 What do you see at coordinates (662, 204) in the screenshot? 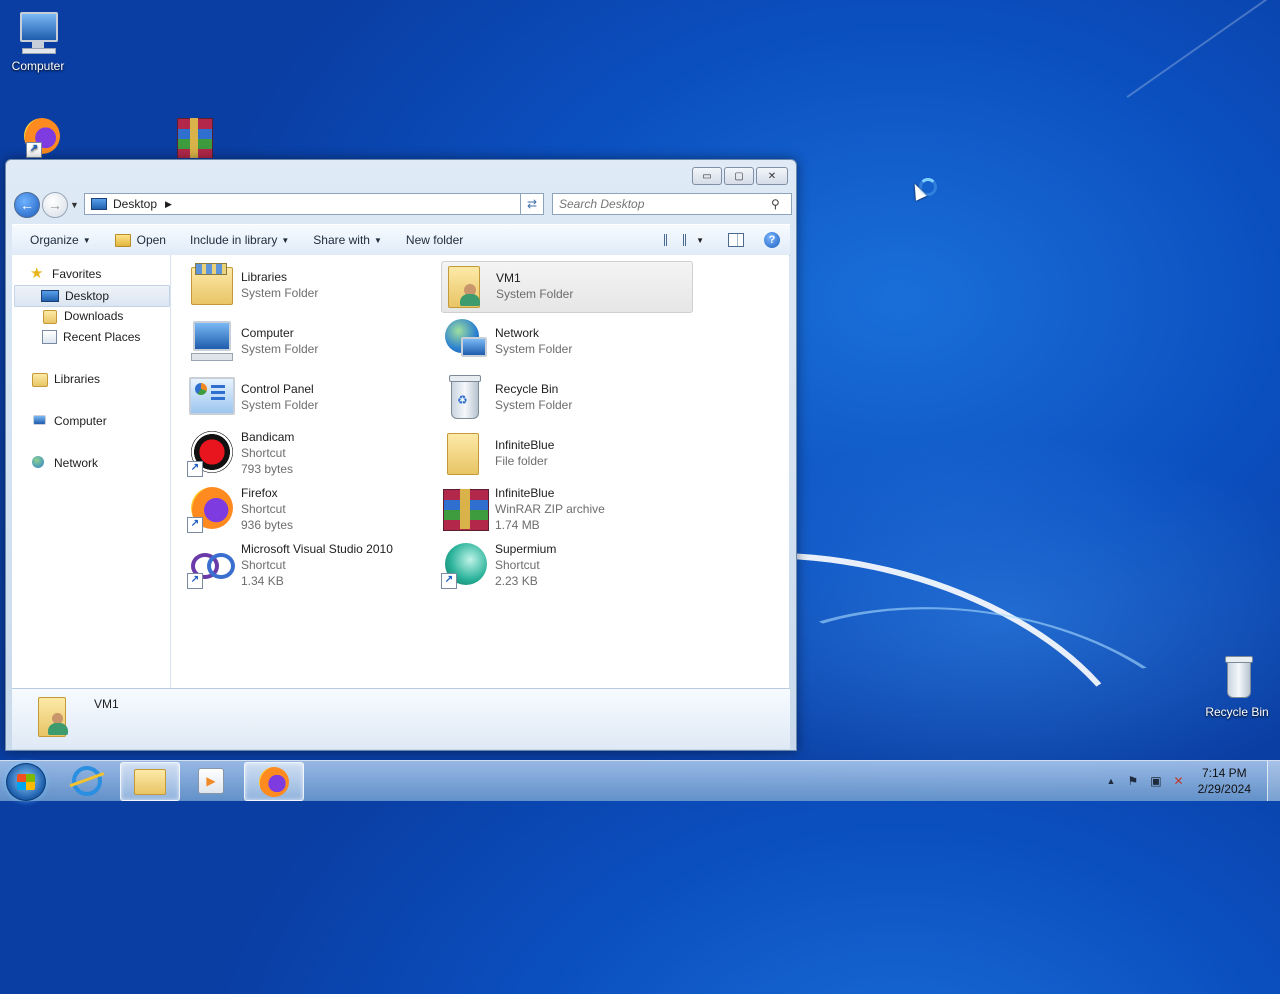
I see `search-input` at bounding box center [662, 204].